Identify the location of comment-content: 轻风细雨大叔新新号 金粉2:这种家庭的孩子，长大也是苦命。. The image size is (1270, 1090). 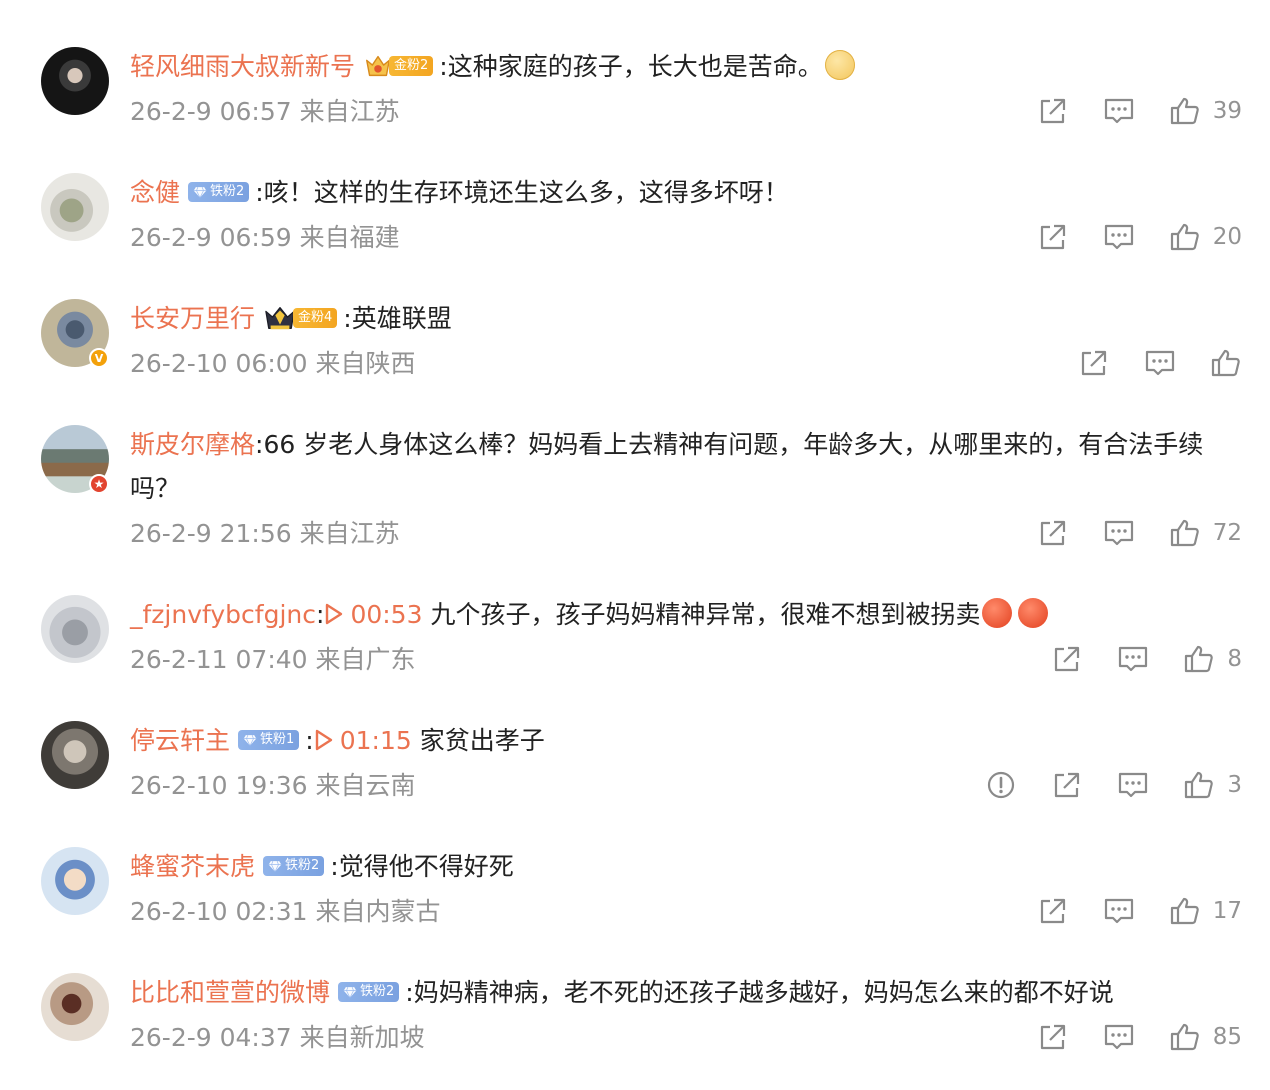
(680, 67).